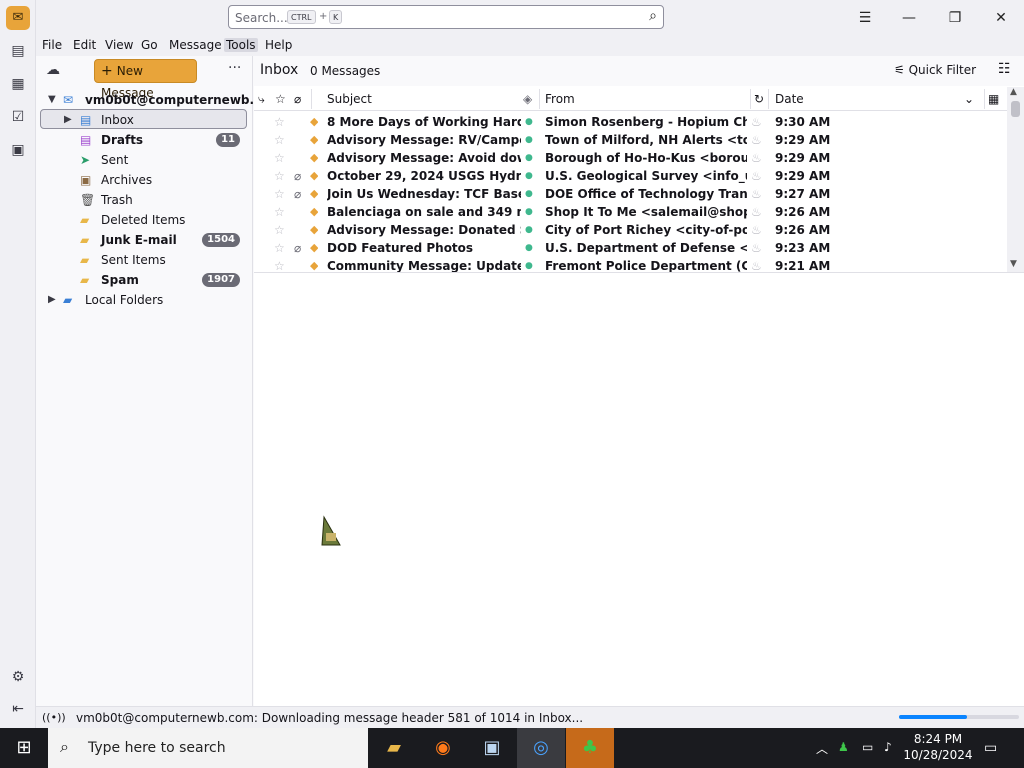 The width and height of the screenshot is (1024, 768). I want to click on volume-icon: ♪, so click(888, 747).